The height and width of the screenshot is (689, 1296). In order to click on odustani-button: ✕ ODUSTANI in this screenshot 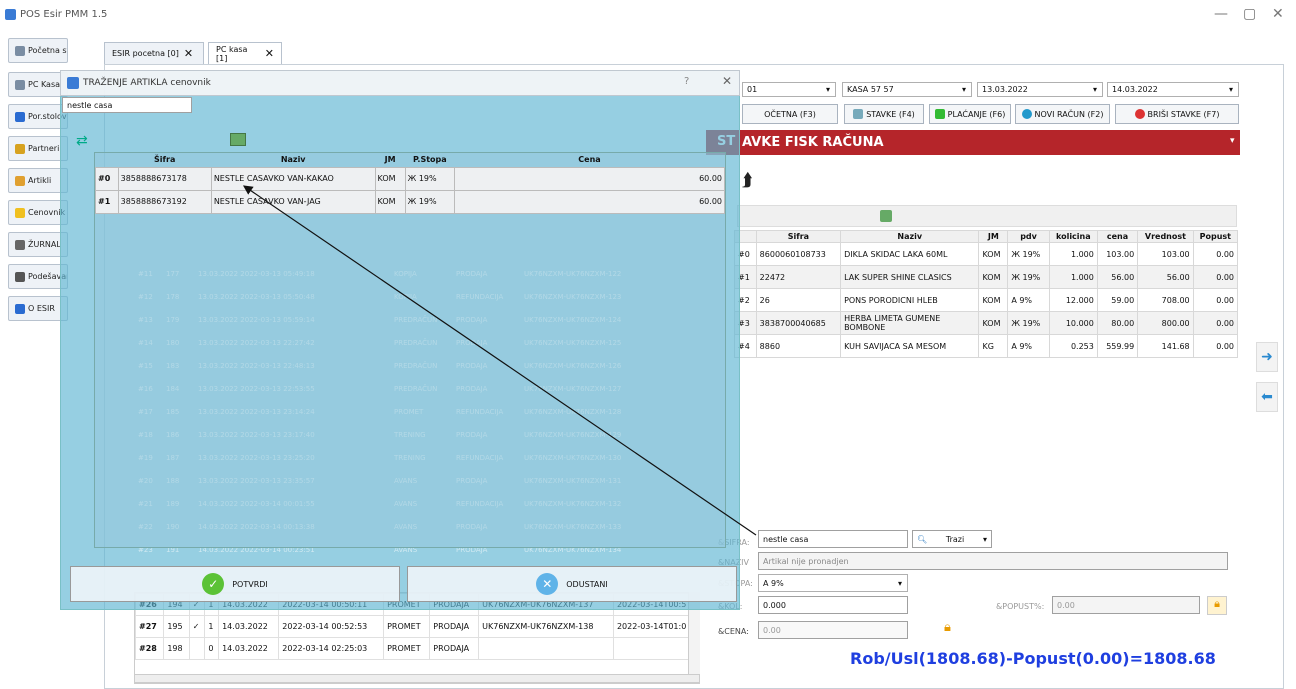, I will do `click(572, 584)`.